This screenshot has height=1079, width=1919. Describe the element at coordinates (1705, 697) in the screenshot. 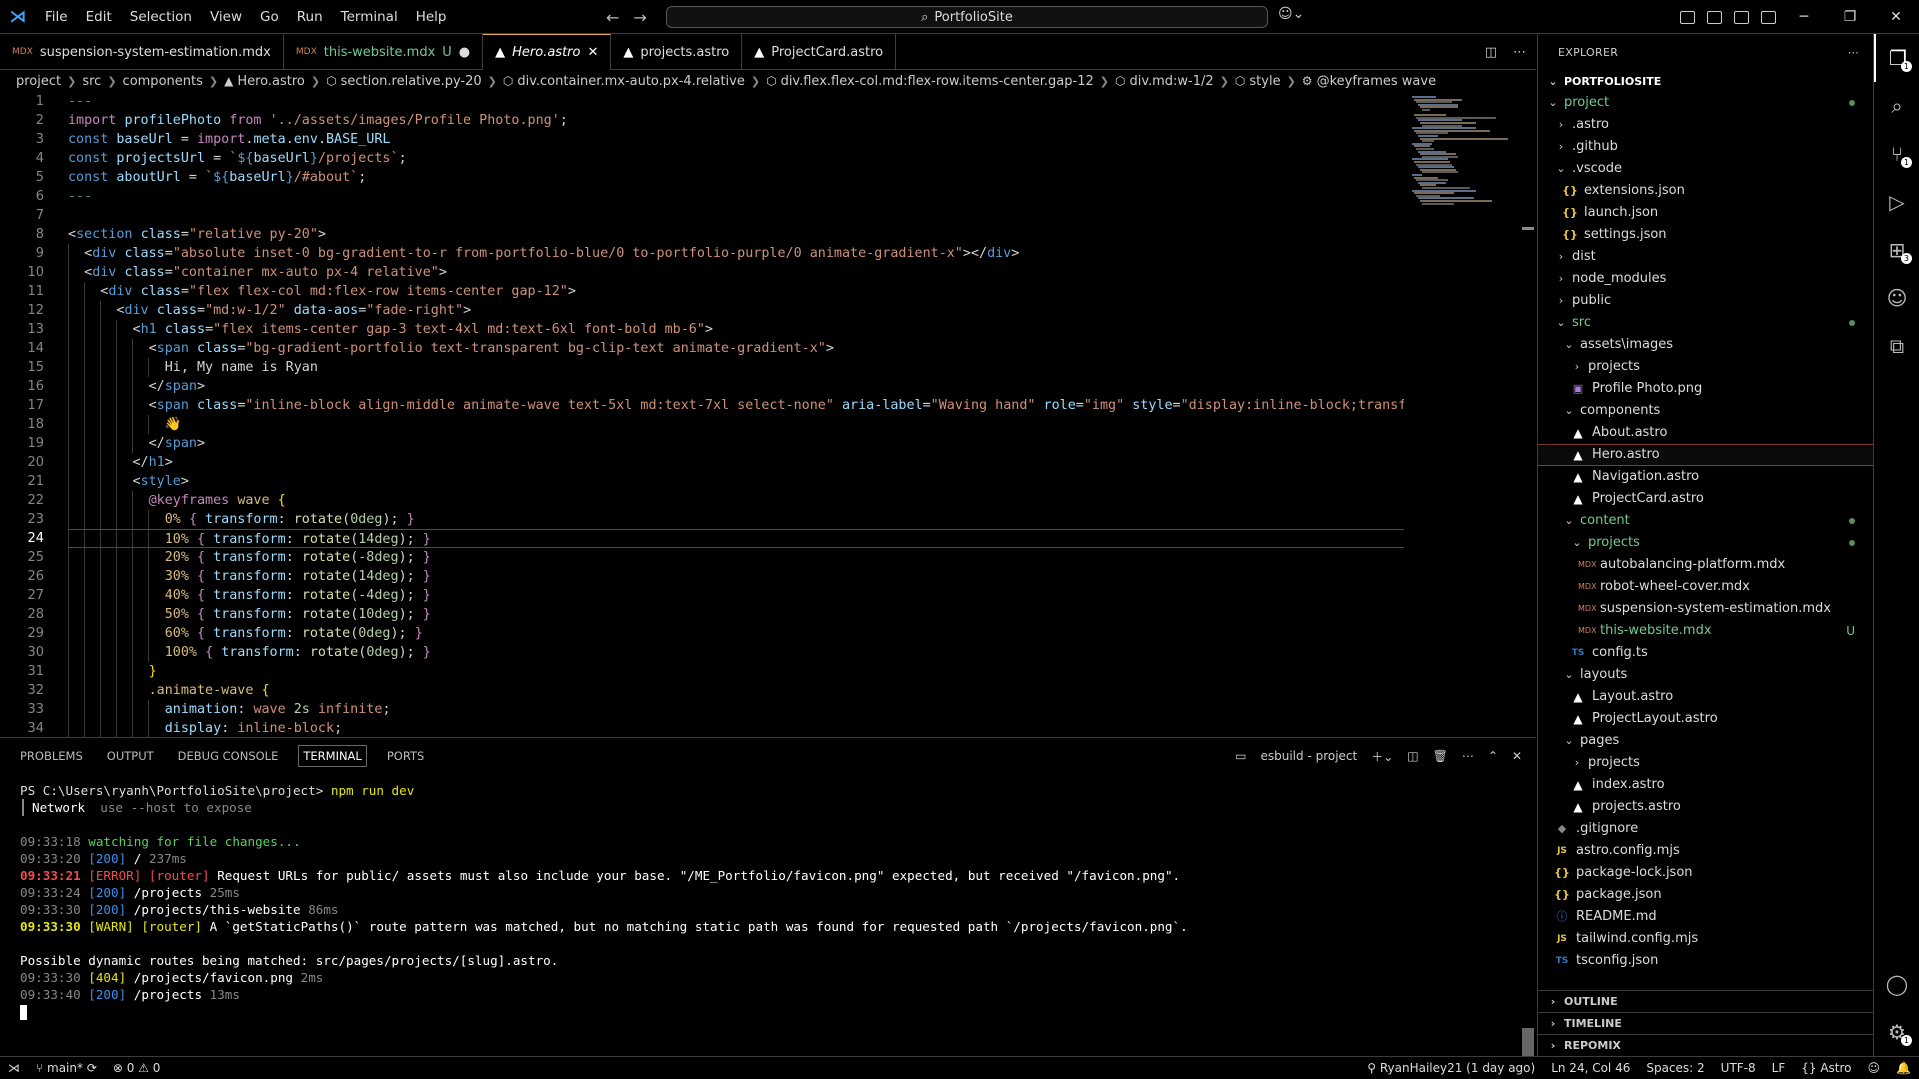

I see `file-item: ▲ Layout.astro` at that location.